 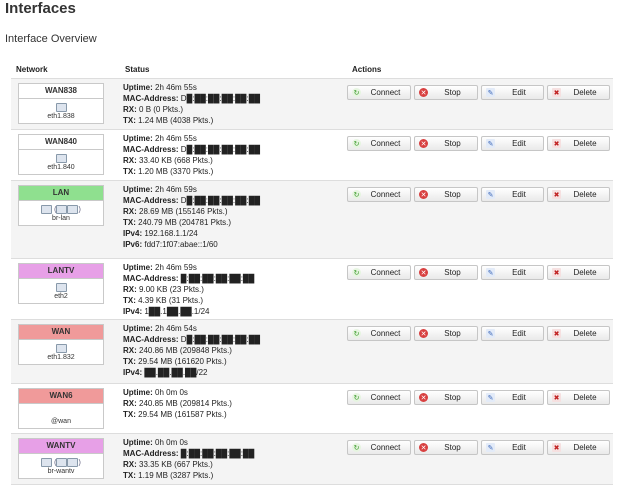 I want to click on network-name: WAN6, so click(x=61, y=396).